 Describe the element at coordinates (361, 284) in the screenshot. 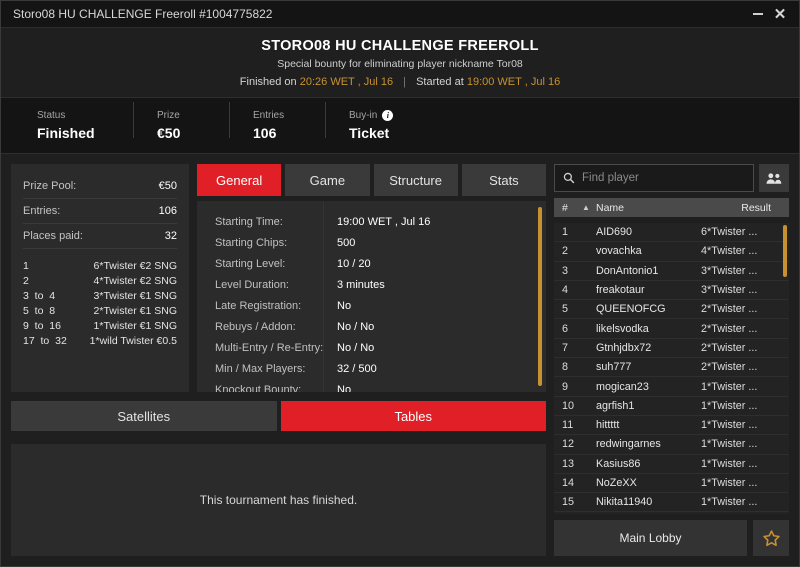

I see `detail-value: 3 minutes` at that location.